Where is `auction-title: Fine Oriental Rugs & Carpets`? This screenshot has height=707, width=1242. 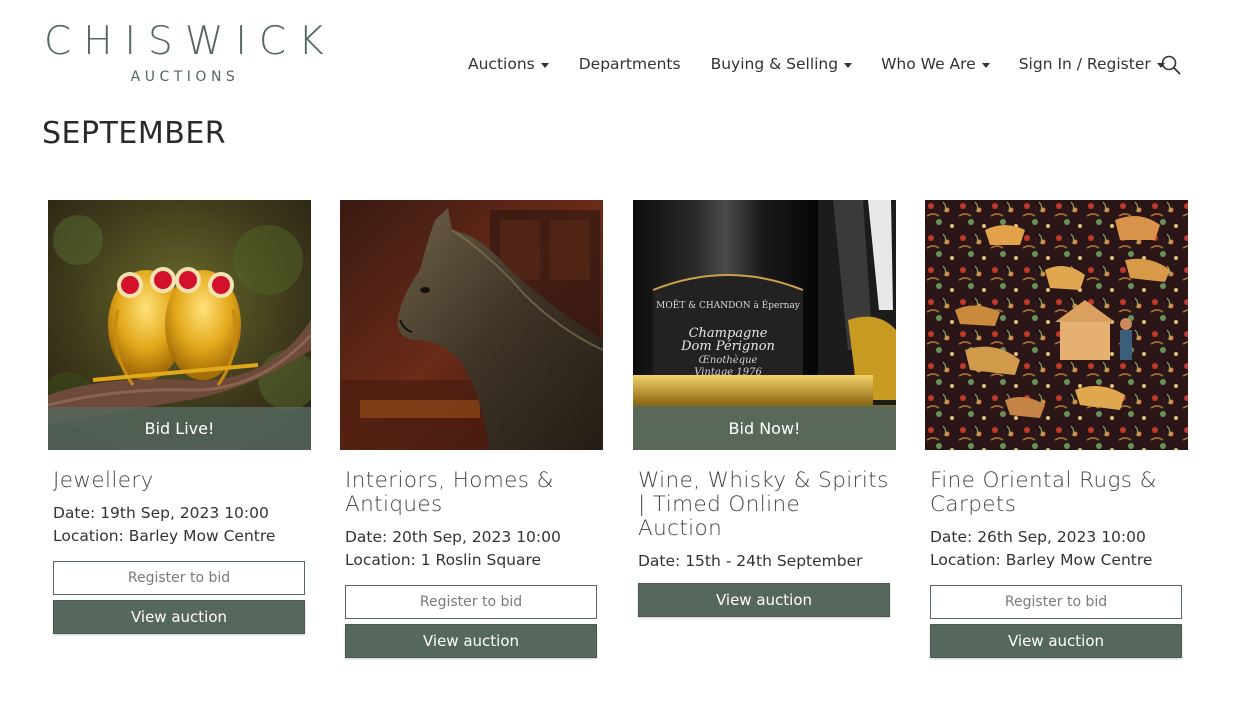 auction-title: Fine Oriental Rugs & Carpets is located at coordinates (1056, 493).